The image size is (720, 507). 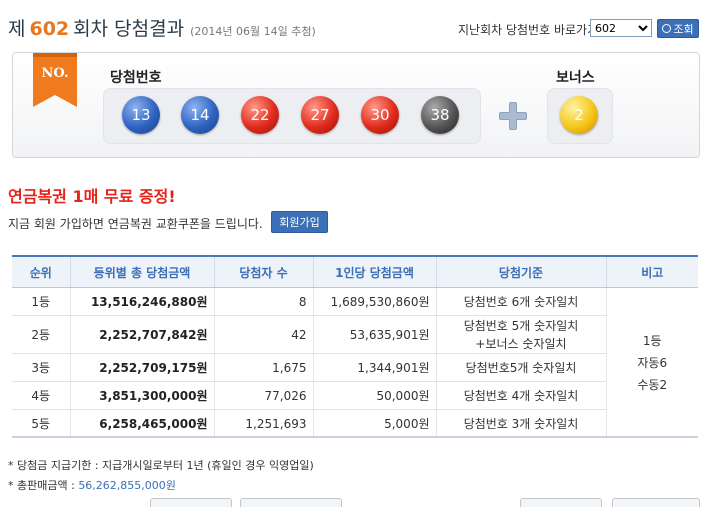 I want to click on criteria-cell: 당첨번호 3개 숫자일치, so click(x=520, y=423).